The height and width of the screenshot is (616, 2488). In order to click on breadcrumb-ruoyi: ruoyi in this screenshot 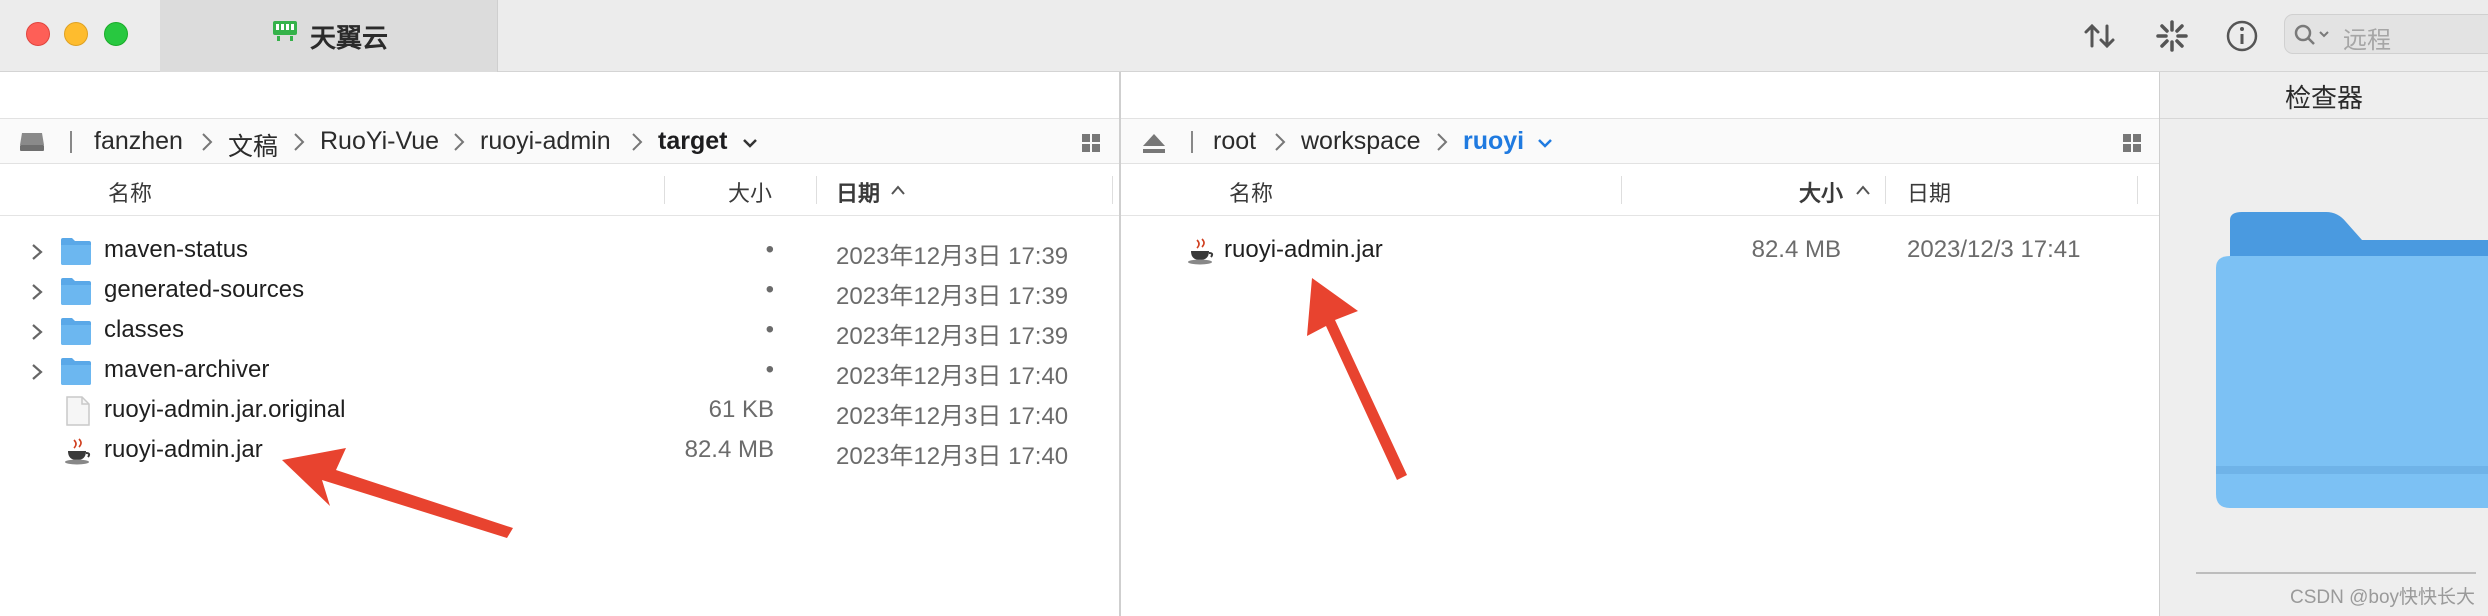, I will do `click(1493, 141)`.